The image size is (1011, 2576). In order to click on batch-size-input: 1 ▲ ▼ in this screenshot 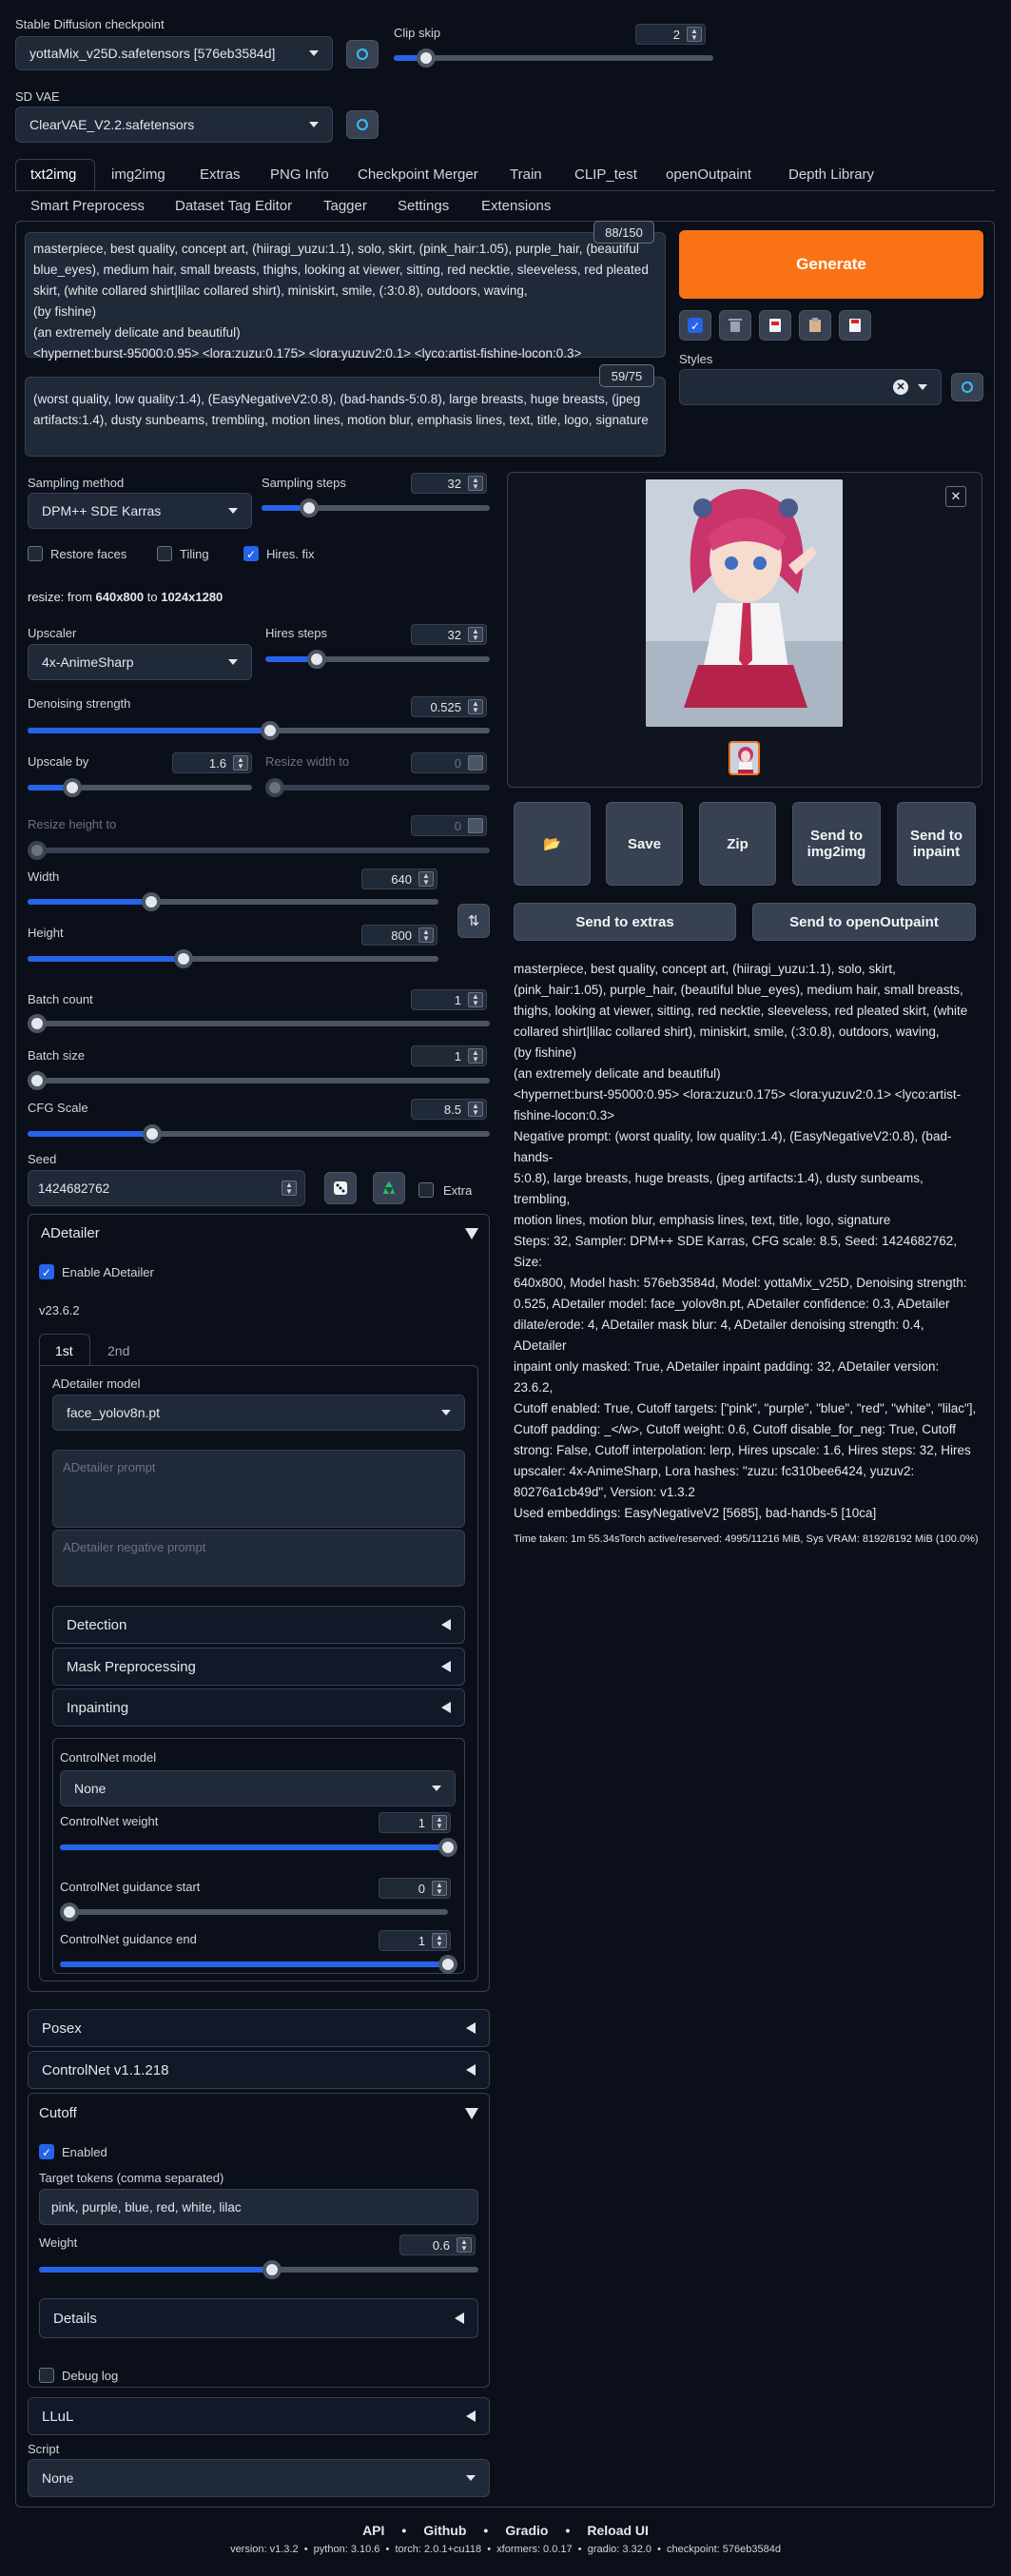, I will do `click(449, 1055)`.